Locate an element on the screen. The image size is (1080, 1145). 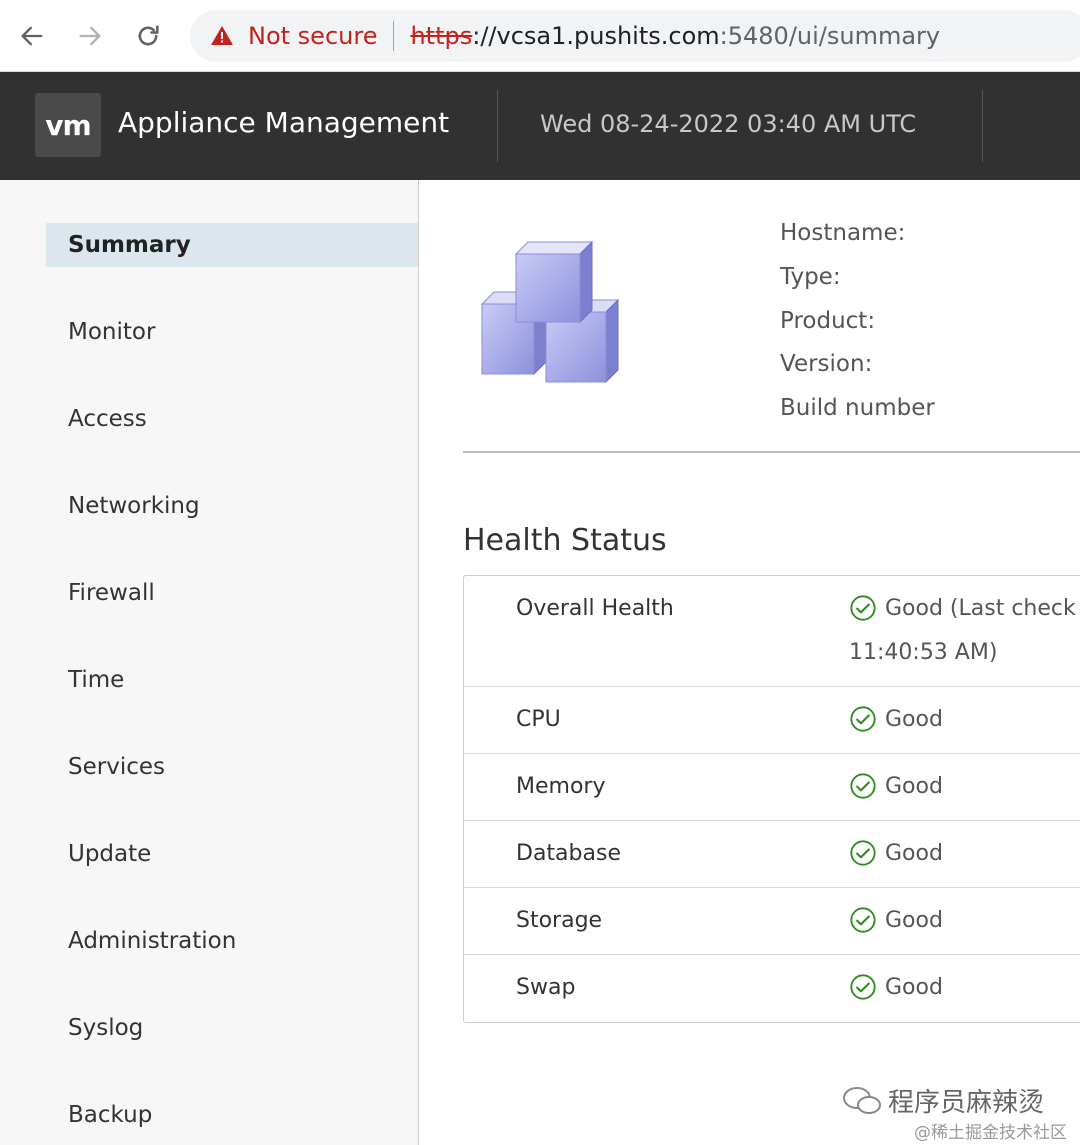
vmware-logo: vm is located at coordinates (68, 125).